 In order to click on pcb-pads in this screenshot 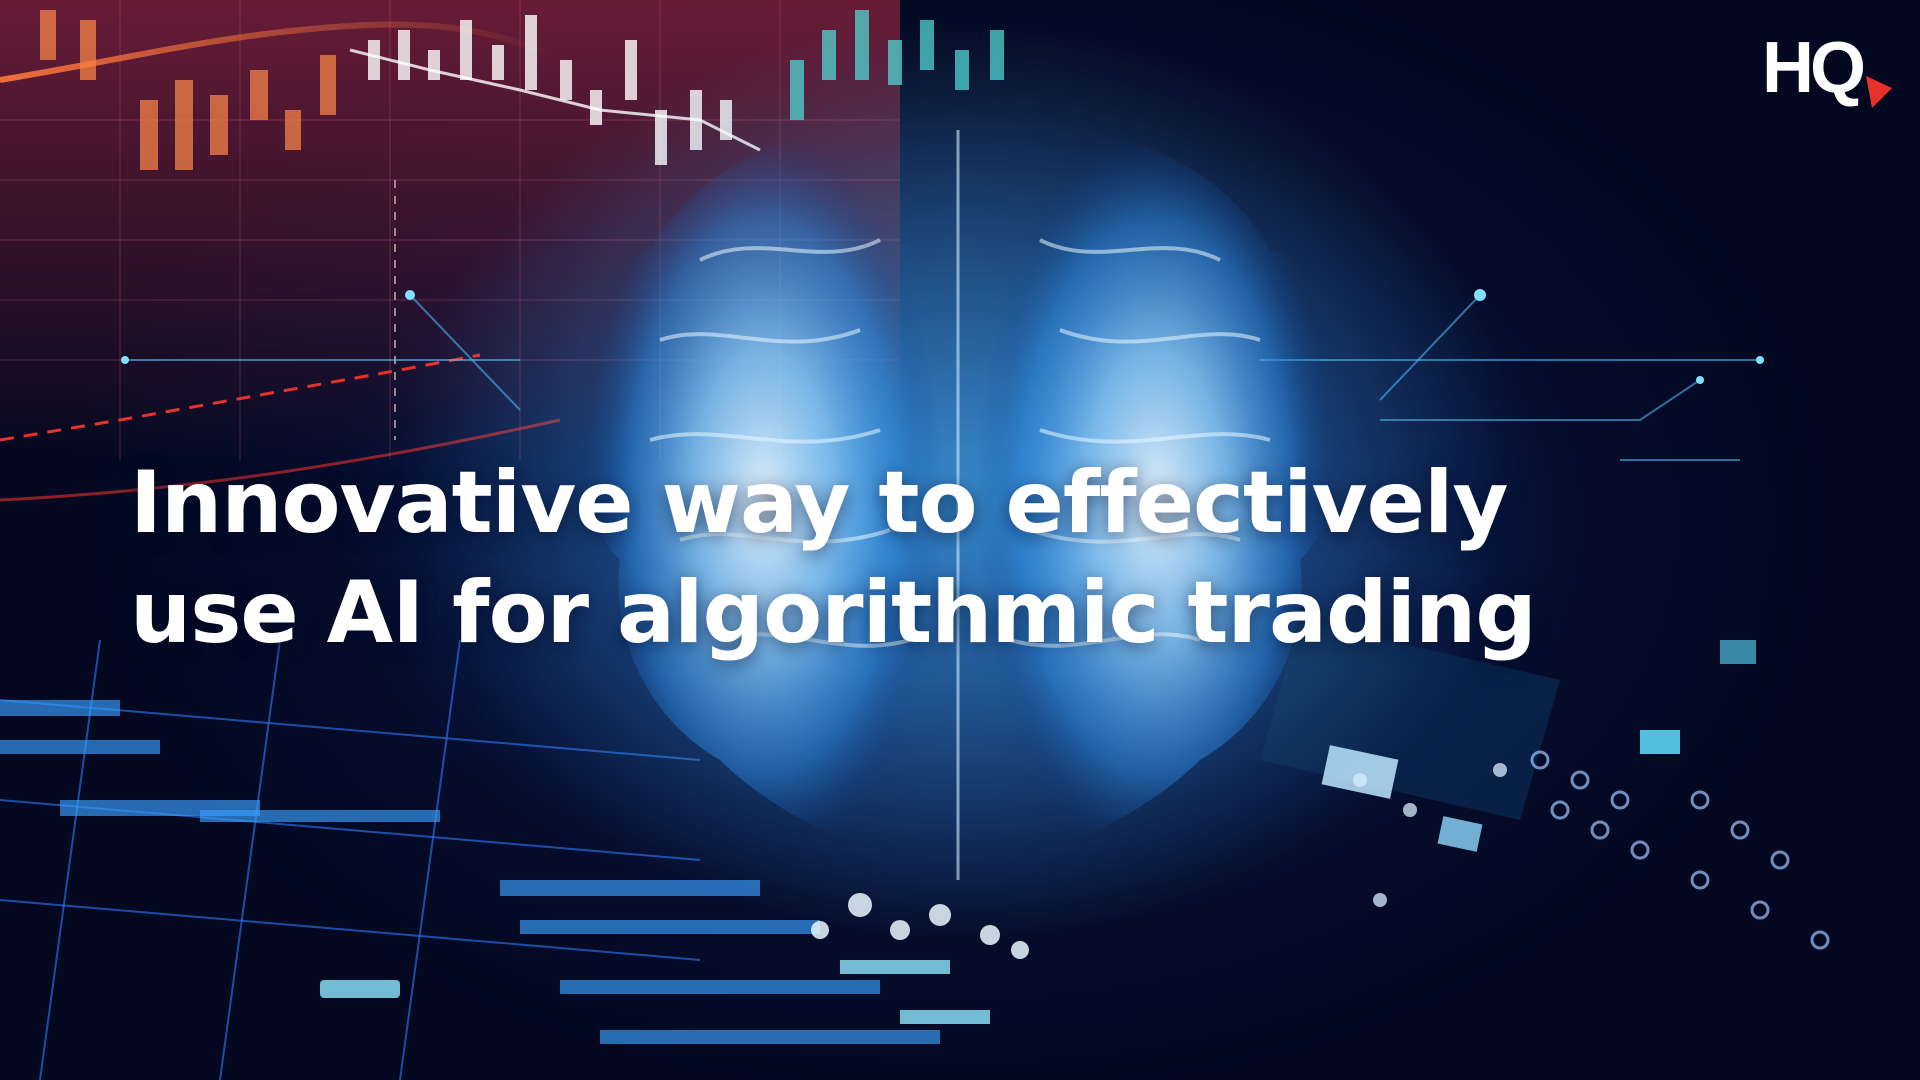, I will do `click(1680, 850)`.